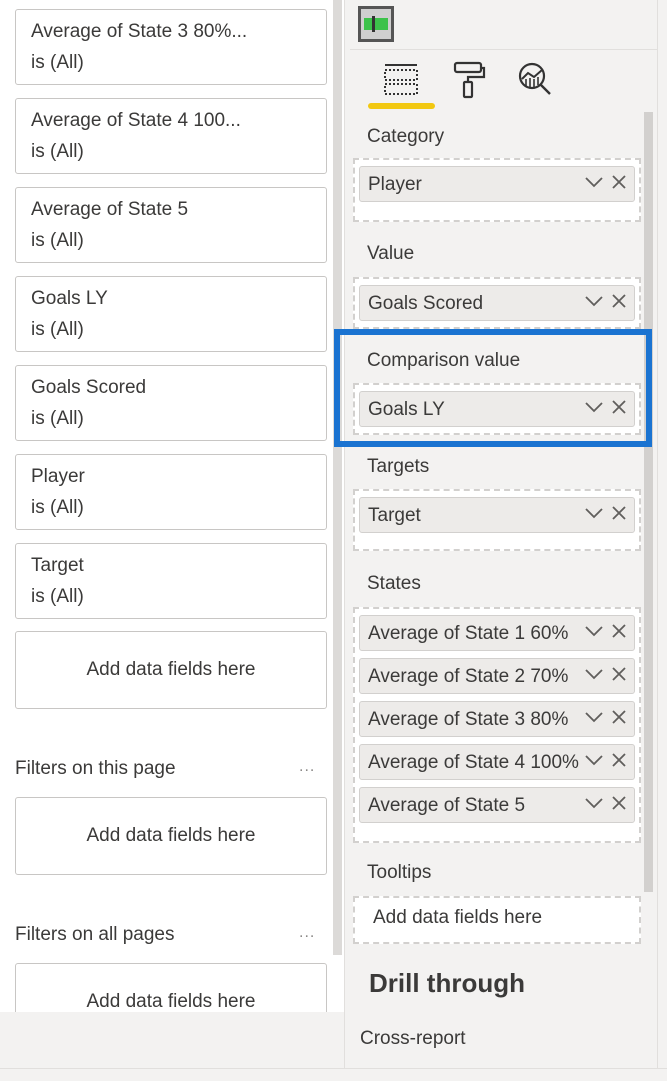  What do you see at coordinates (399, 872) in the screenshot?
I see `tooltips-well-label: Tooltips` at bounding box center [399, 872].